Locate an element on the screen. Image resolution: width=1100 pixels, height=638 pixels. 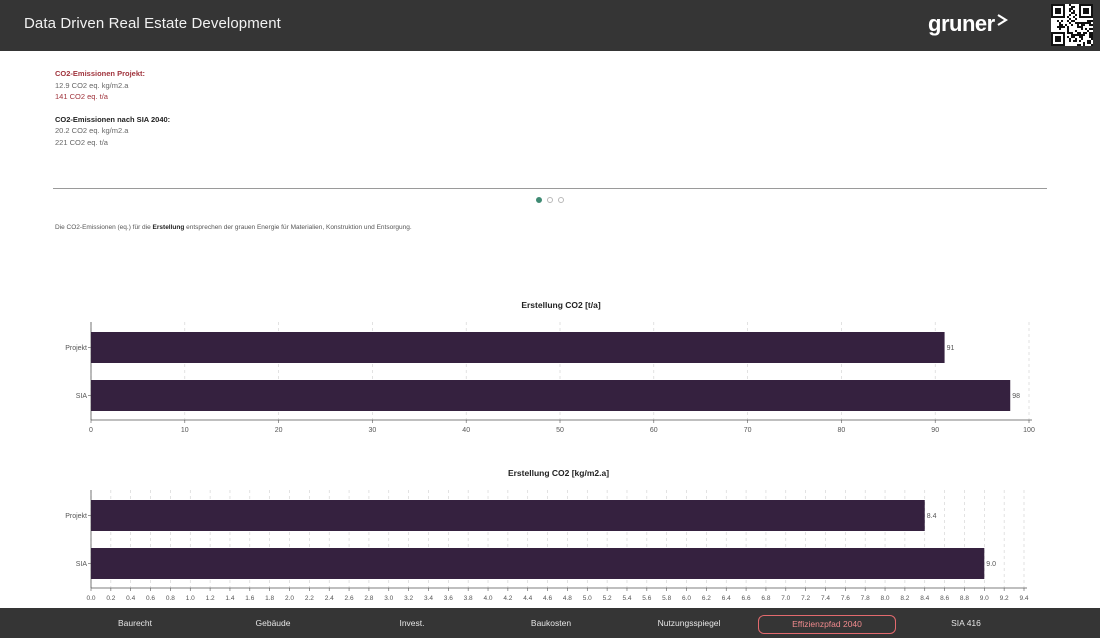
data-label: 91 is located at coordinates (951, 348).